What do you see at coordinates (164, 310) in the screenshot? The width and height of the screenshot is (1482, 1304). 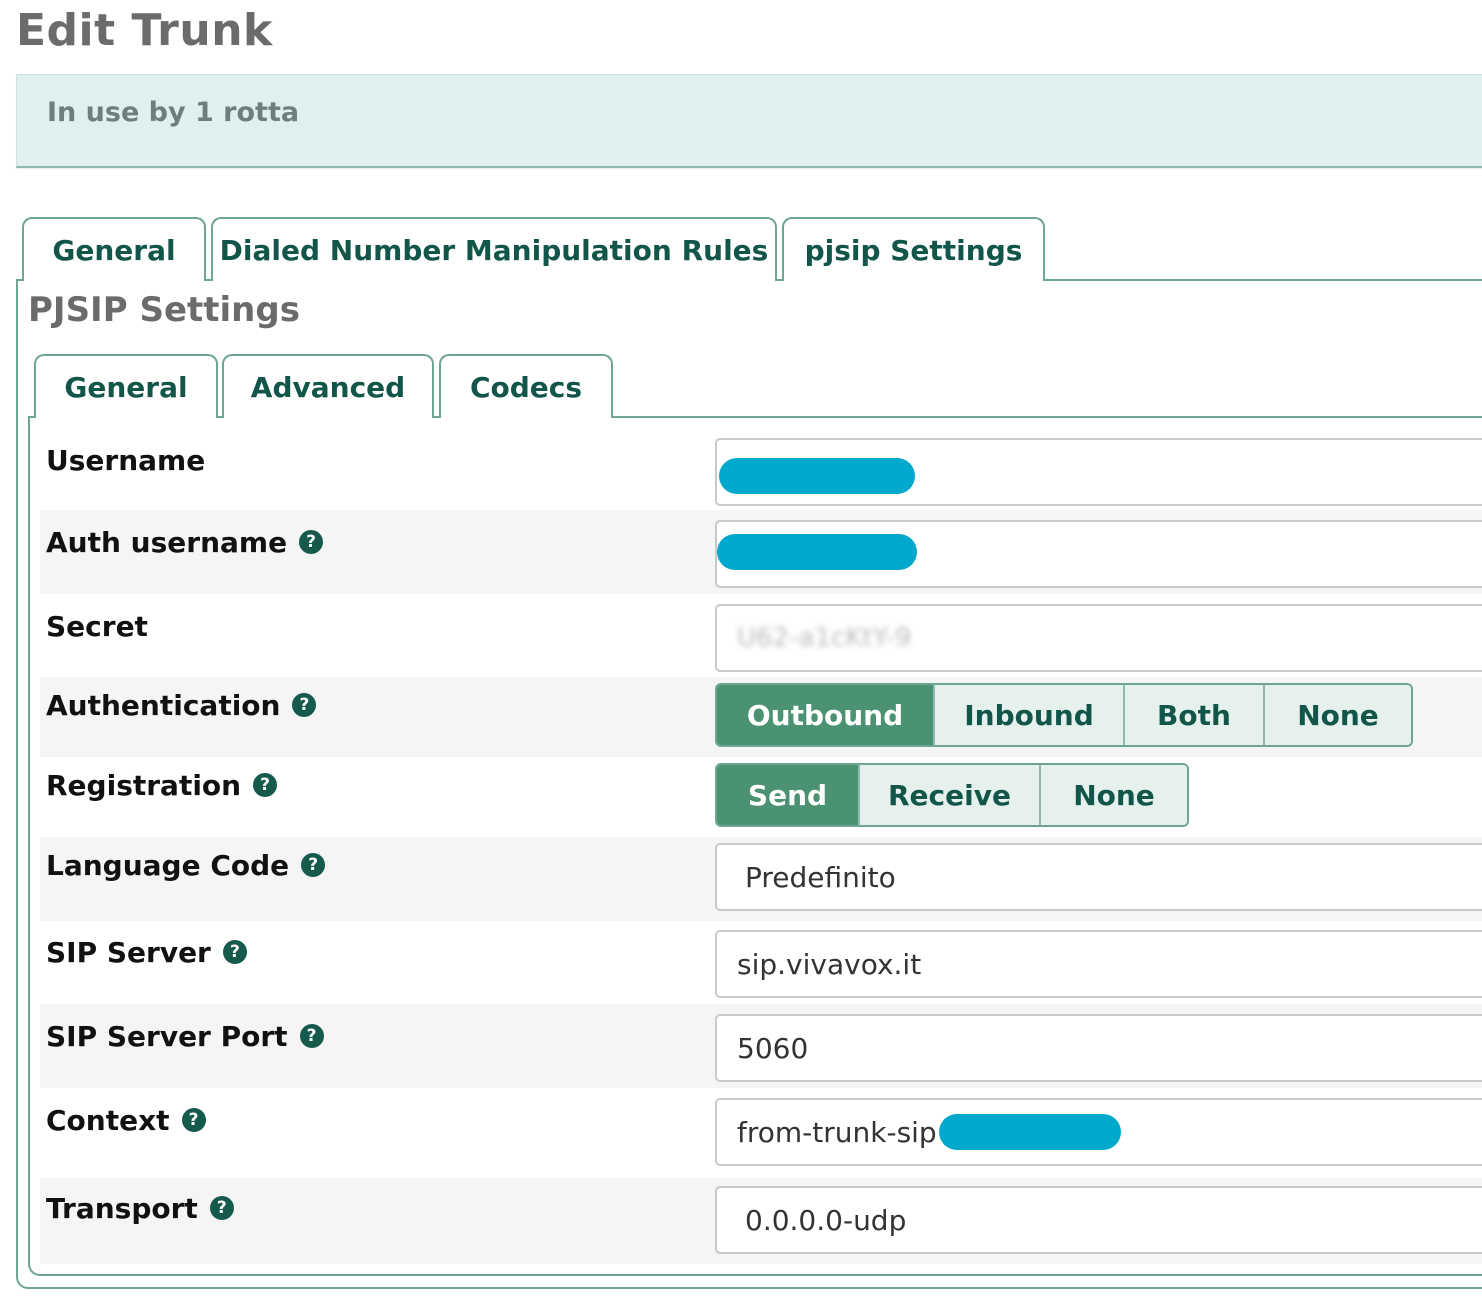 I see `section-title: PJSIP Settings` at bounding box center [164, 310].